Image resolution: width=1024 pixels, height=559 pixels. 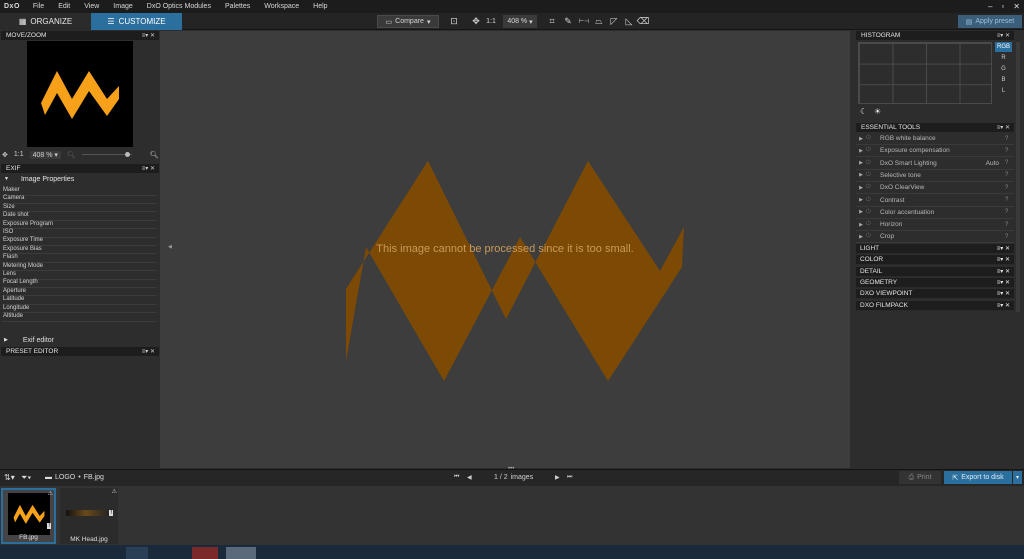 I want to click on tool-row: ▶ ⏻ DxO ClearView?, so click(x=935, y=188).